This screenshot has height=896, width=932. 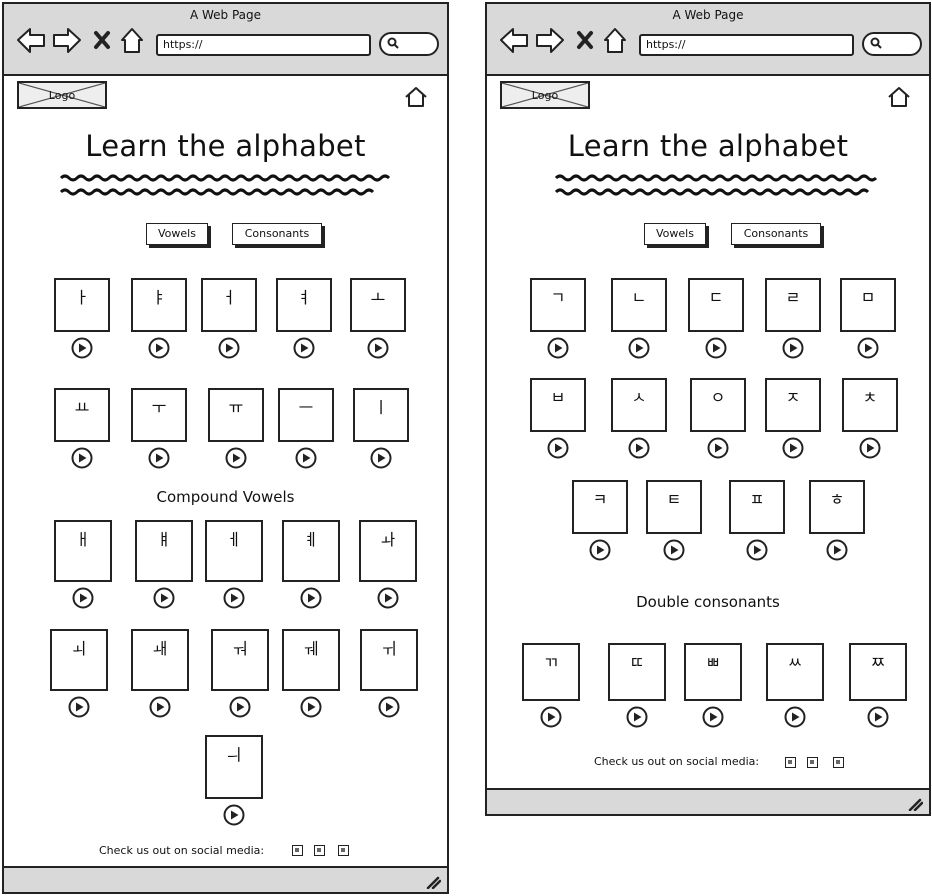 What do you see at coordinates (878, 672) in the screenshot?
I see `letter-card: ㅉ` at bounding box center [878, 672].